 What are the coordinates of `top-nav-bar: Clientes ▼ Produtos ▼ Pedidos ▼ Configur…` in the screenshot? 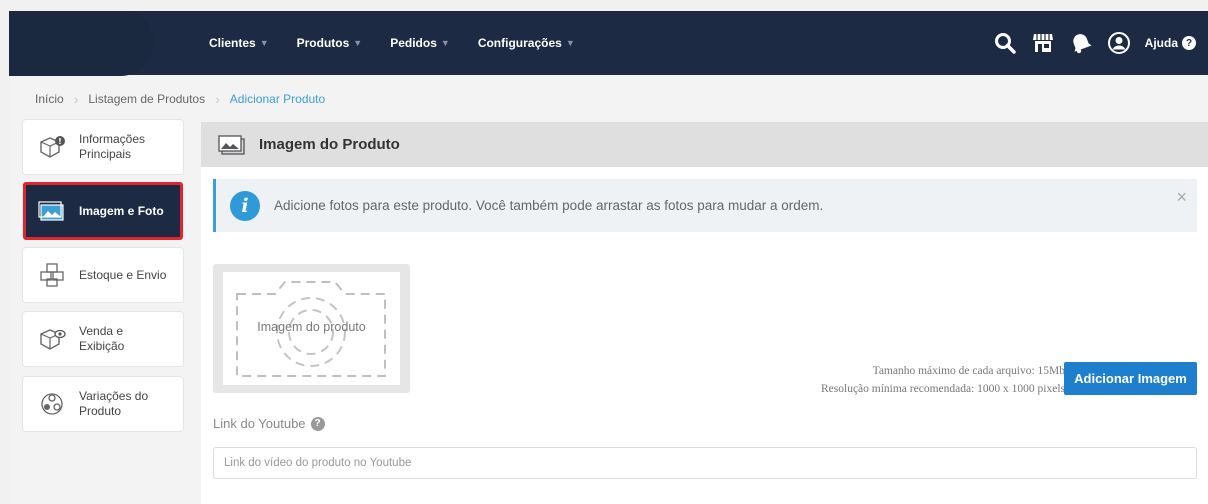 It's located at (608, 43).